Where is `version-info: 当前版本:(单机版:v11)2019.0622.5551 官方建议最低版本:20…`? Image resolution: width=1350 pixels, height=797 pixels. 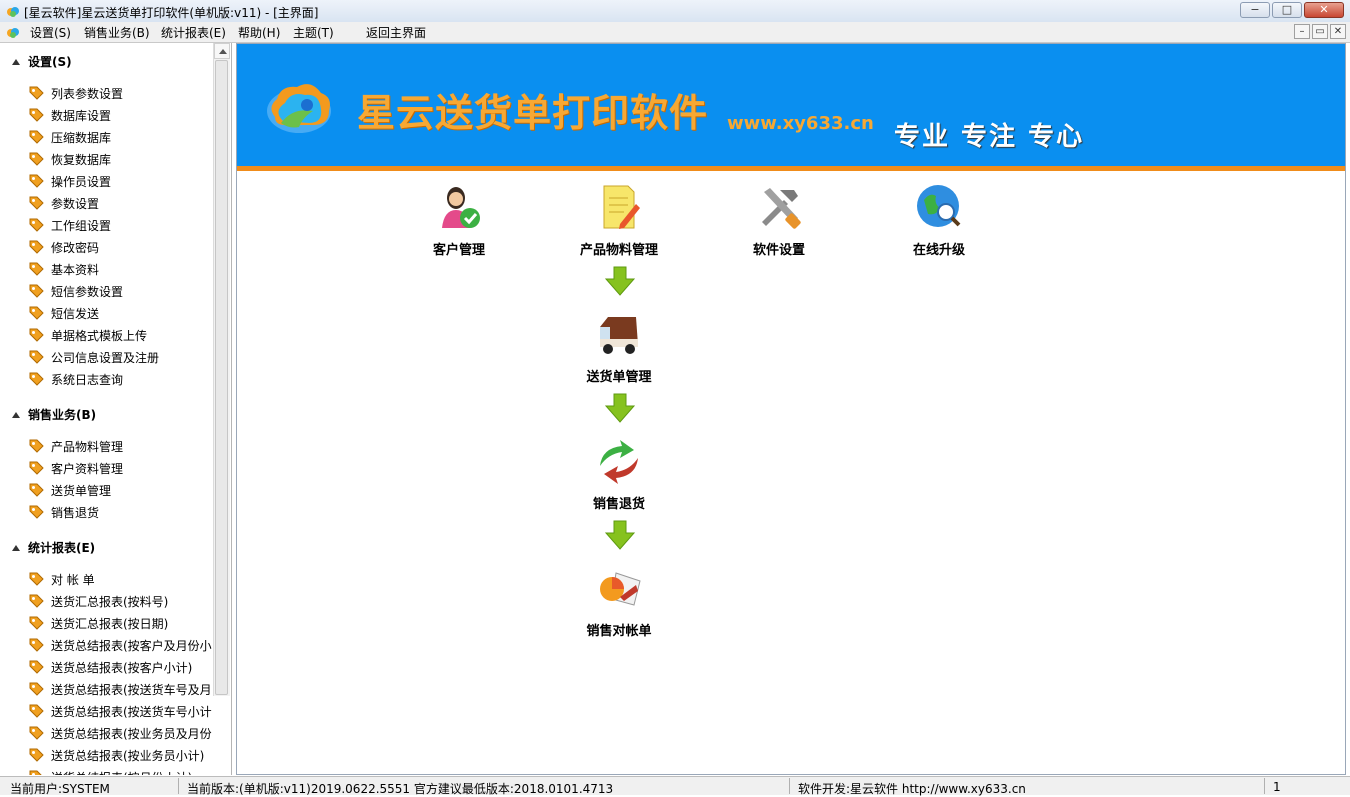
version-info: 当前版本:(单机版:v11)2019.0622.5551 官方建议最低版本:20… is located at coordinates (400, 789).